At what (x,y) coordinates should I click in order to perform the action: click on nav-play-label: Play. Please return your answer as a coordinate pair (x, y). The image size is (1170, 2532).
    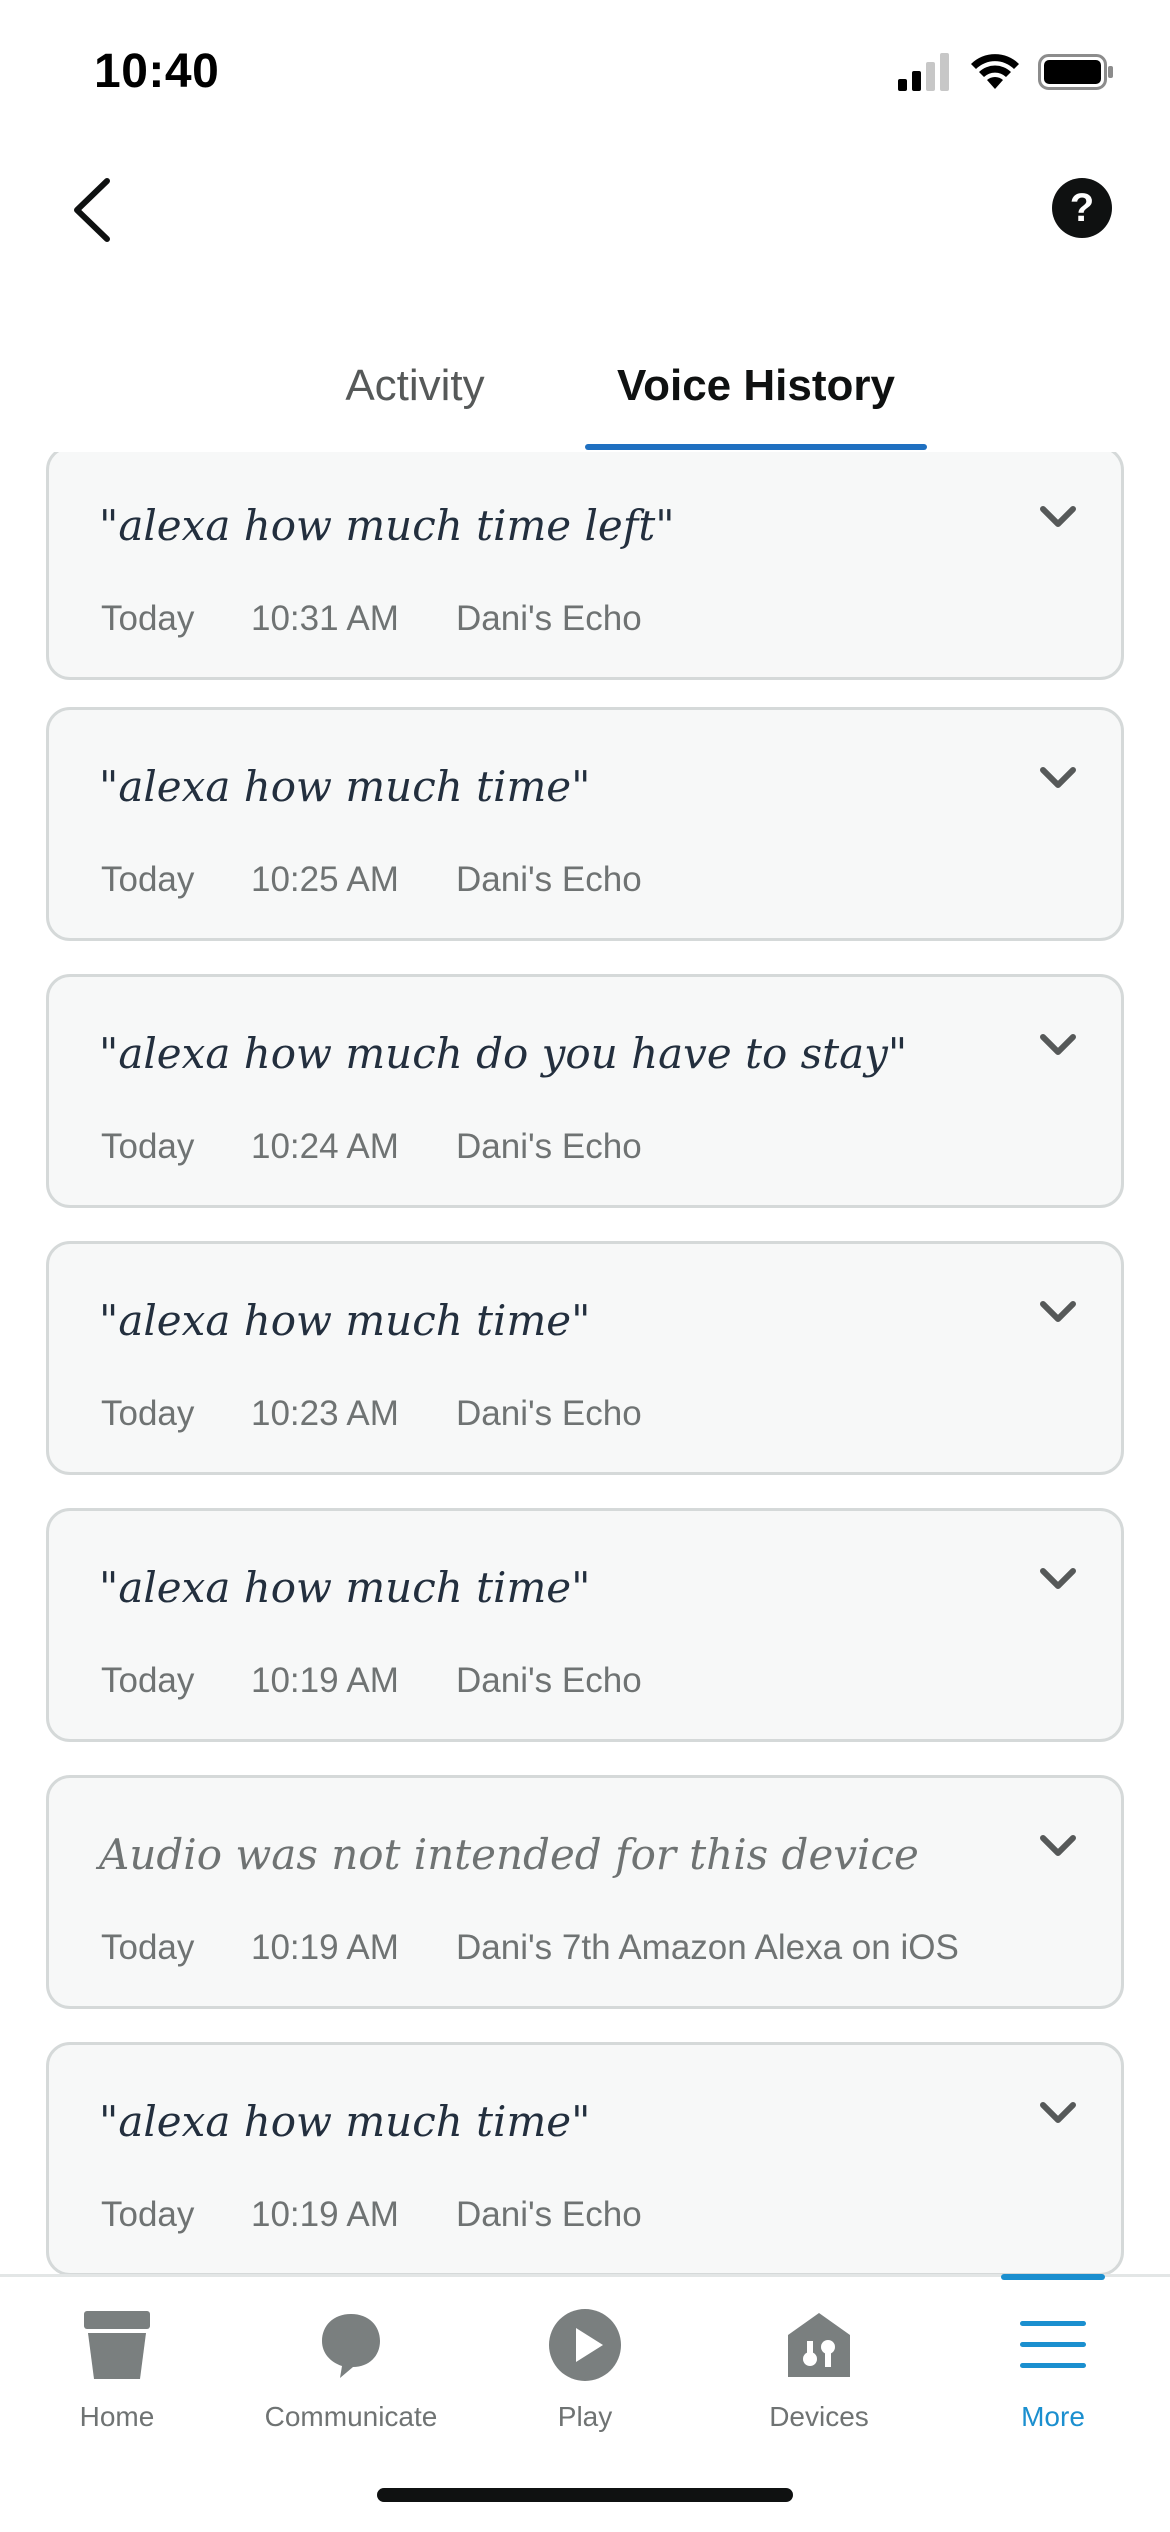
    Looking at the image, I should click on (585, 2416).